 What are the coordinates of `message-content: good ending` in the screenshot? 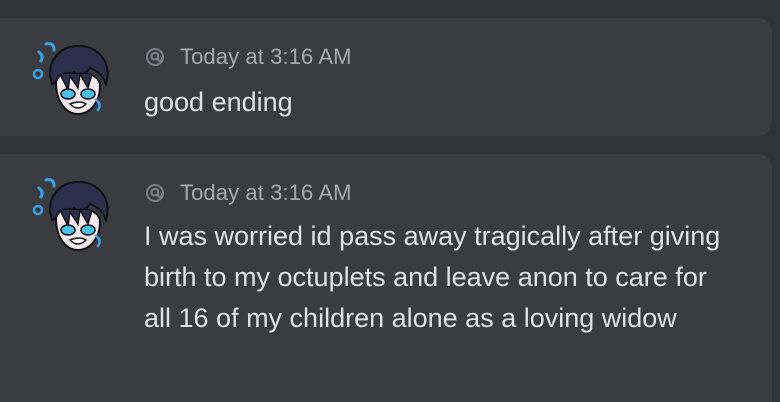 It's located at (218, 102).